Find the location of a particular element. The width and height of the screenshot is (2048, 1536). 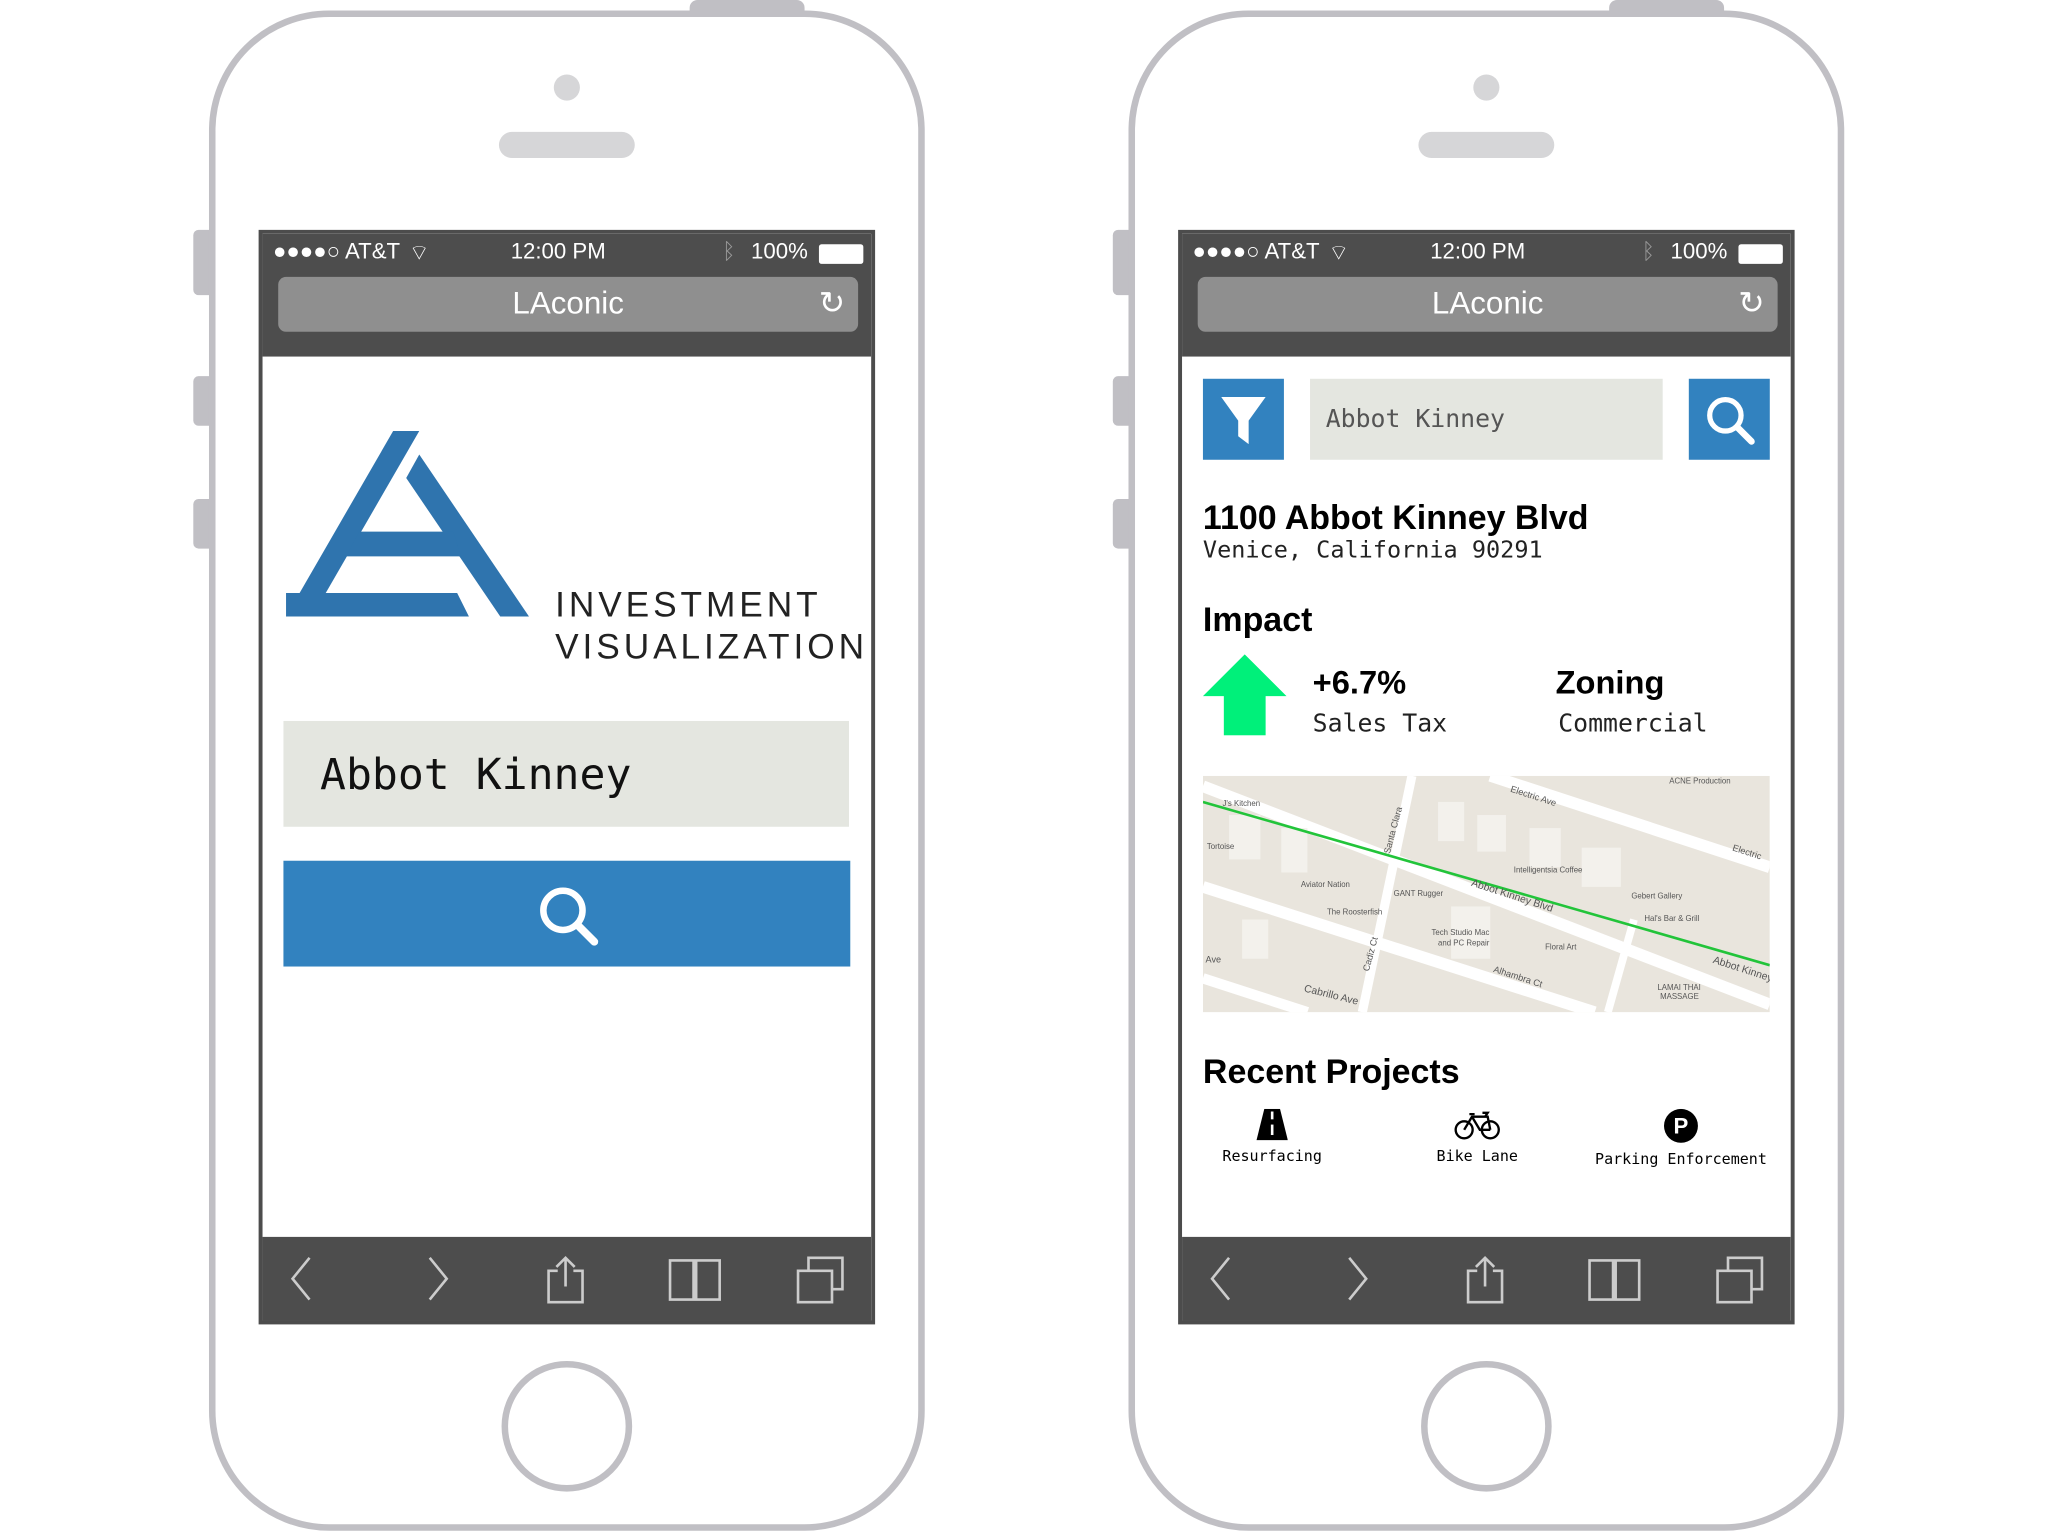

map-label: Hal's Bar & Grill is located at coordinates (1671, 918).